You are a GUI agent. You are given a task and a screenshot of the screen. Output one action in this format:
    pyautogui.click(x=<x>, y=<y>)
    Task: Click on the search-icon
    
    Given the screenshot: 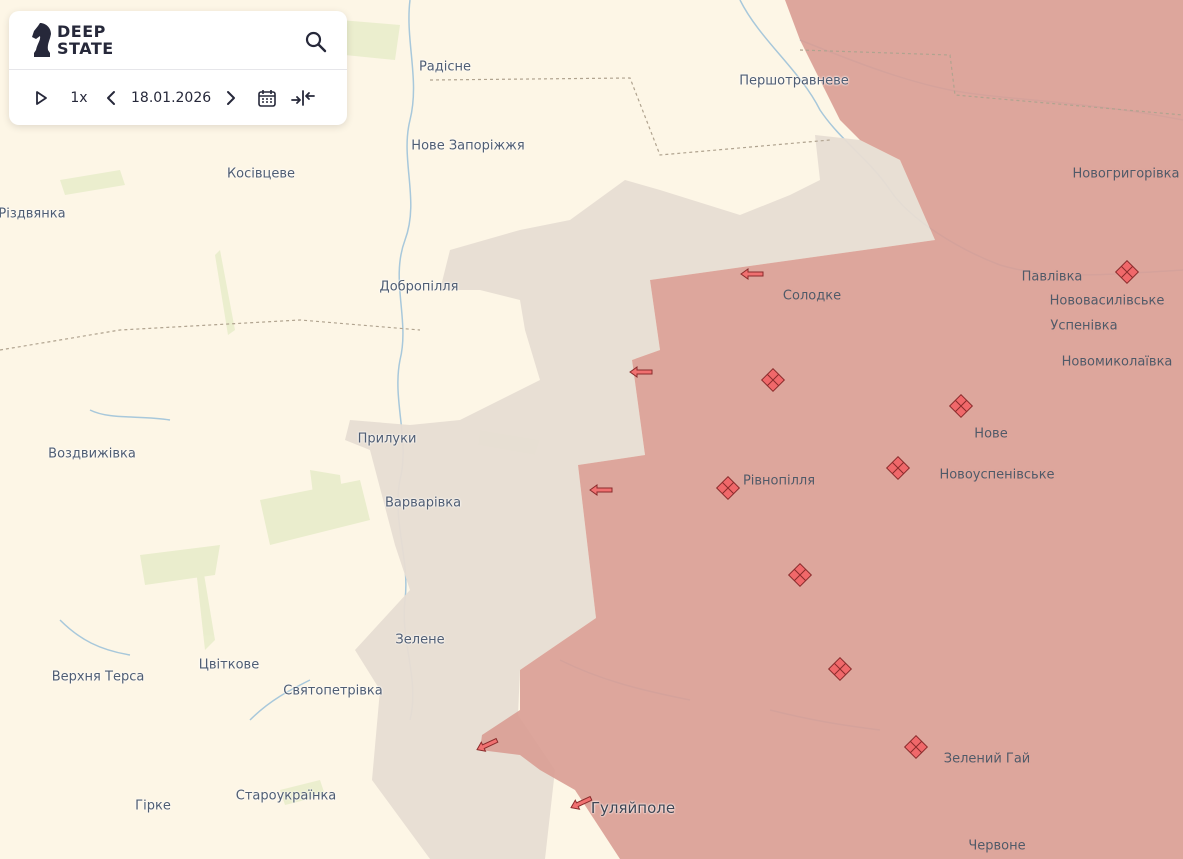 What is the action you would take?
    pyautogui.click(x=316, y=42)
    